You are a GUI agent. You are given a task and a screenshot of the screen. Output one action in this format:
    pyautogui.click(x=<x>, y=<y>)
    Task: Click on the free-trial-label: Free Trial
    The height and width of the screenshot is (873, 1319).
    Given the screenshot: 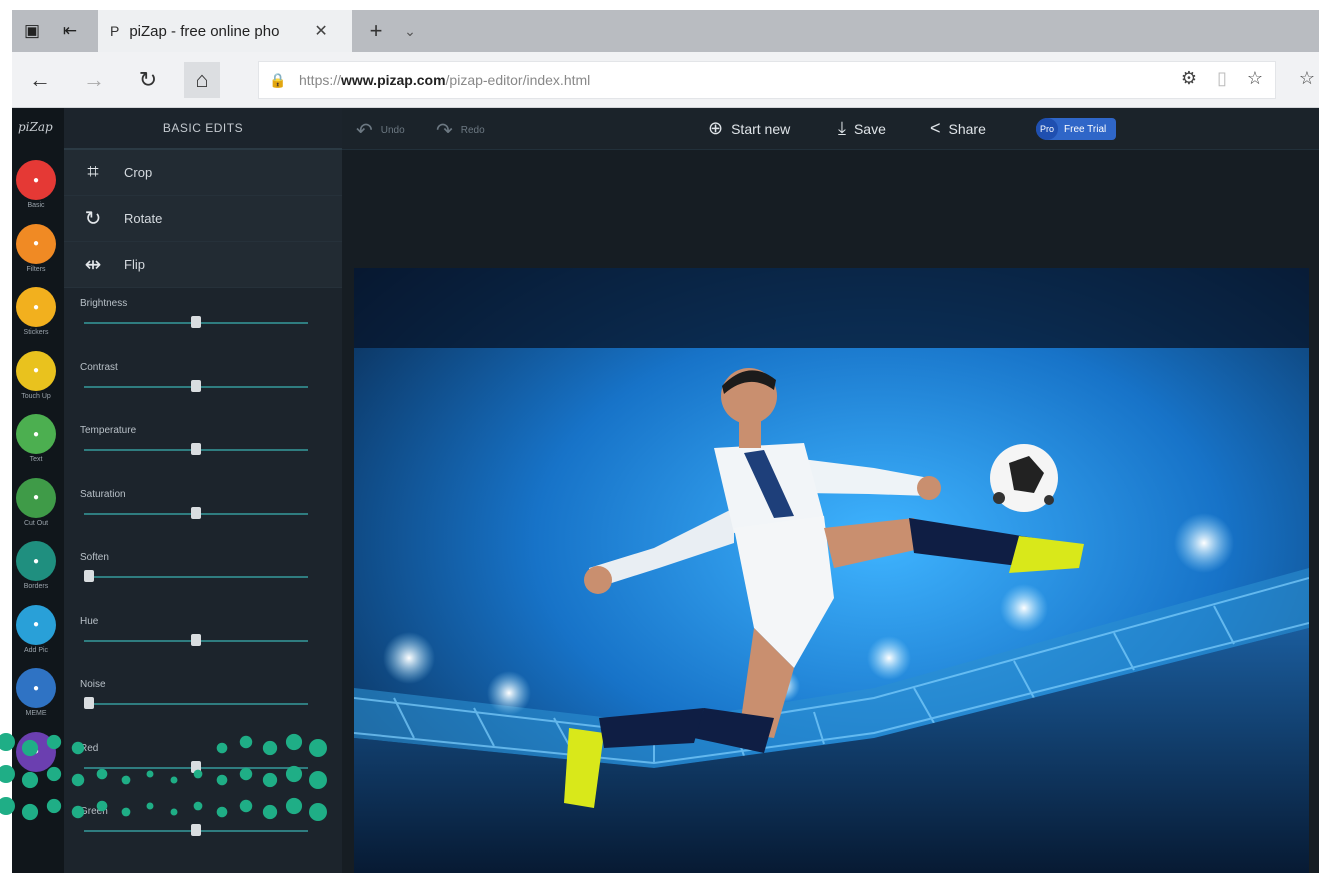 What is the action you would take?
    pyautogui.click(x=1085, y=129)
    